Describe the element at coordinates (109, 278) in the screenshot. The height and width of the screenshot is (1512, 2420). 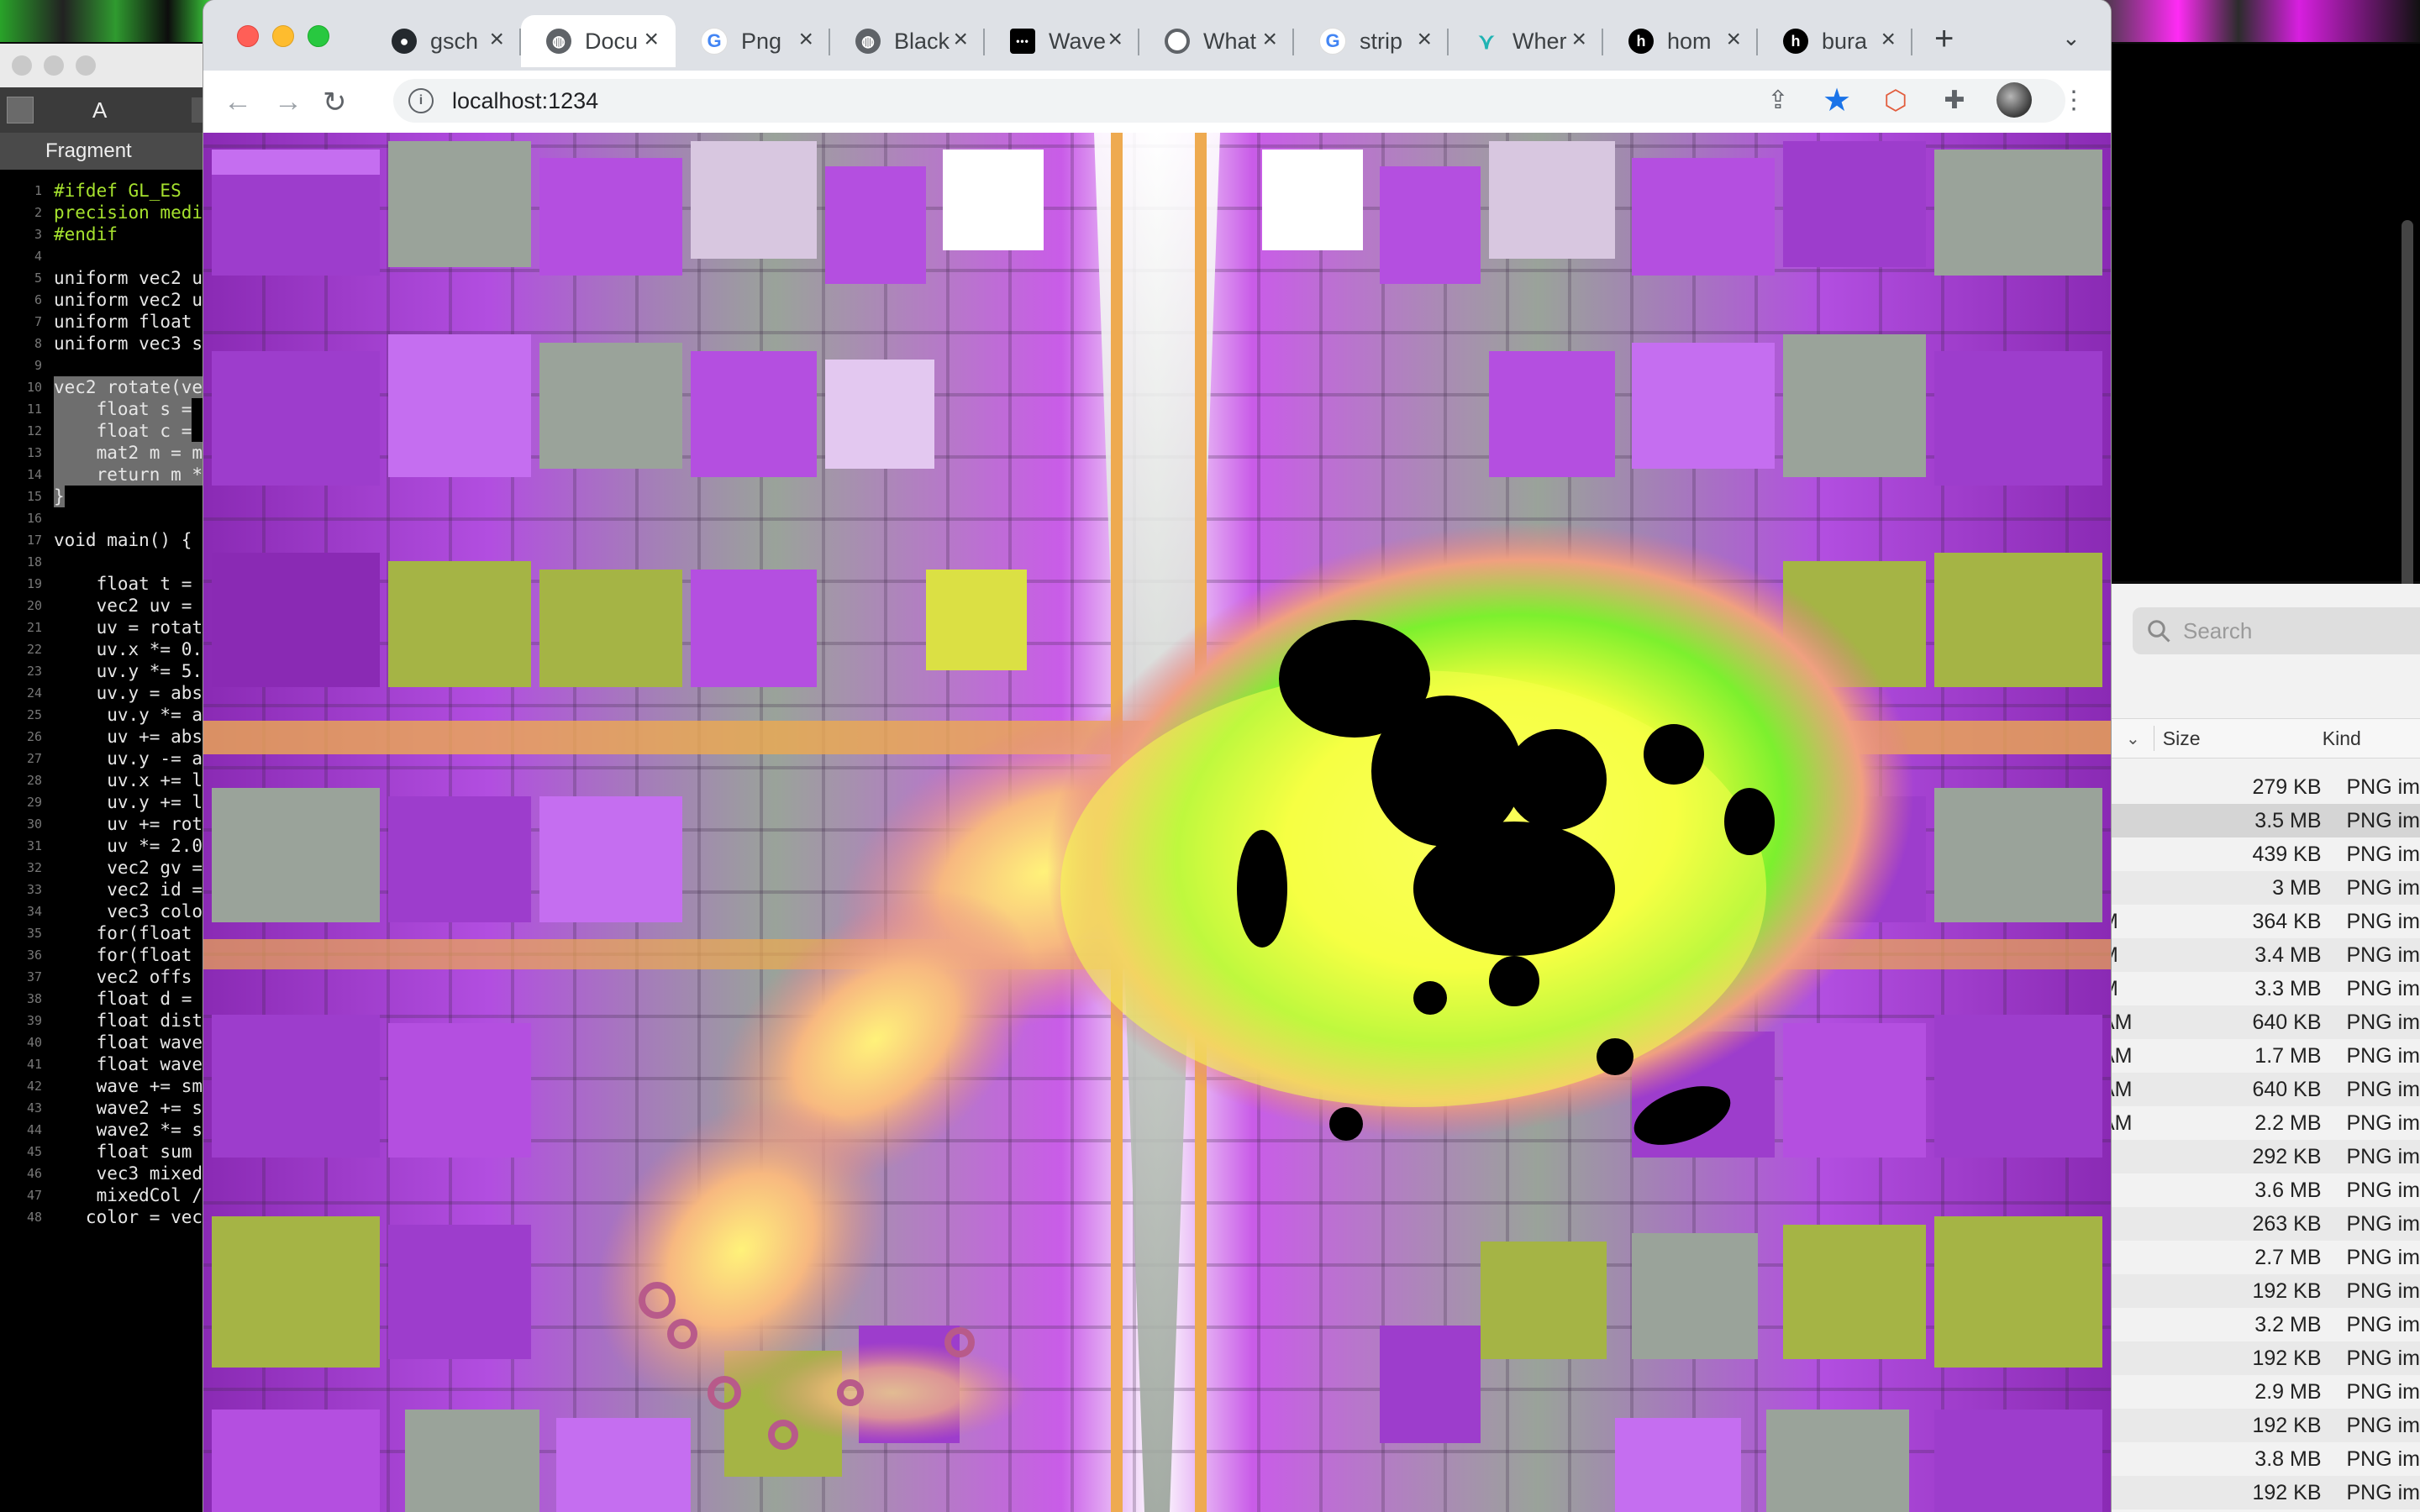
I see `code-line: 5 uniform vec2 u` at that location.